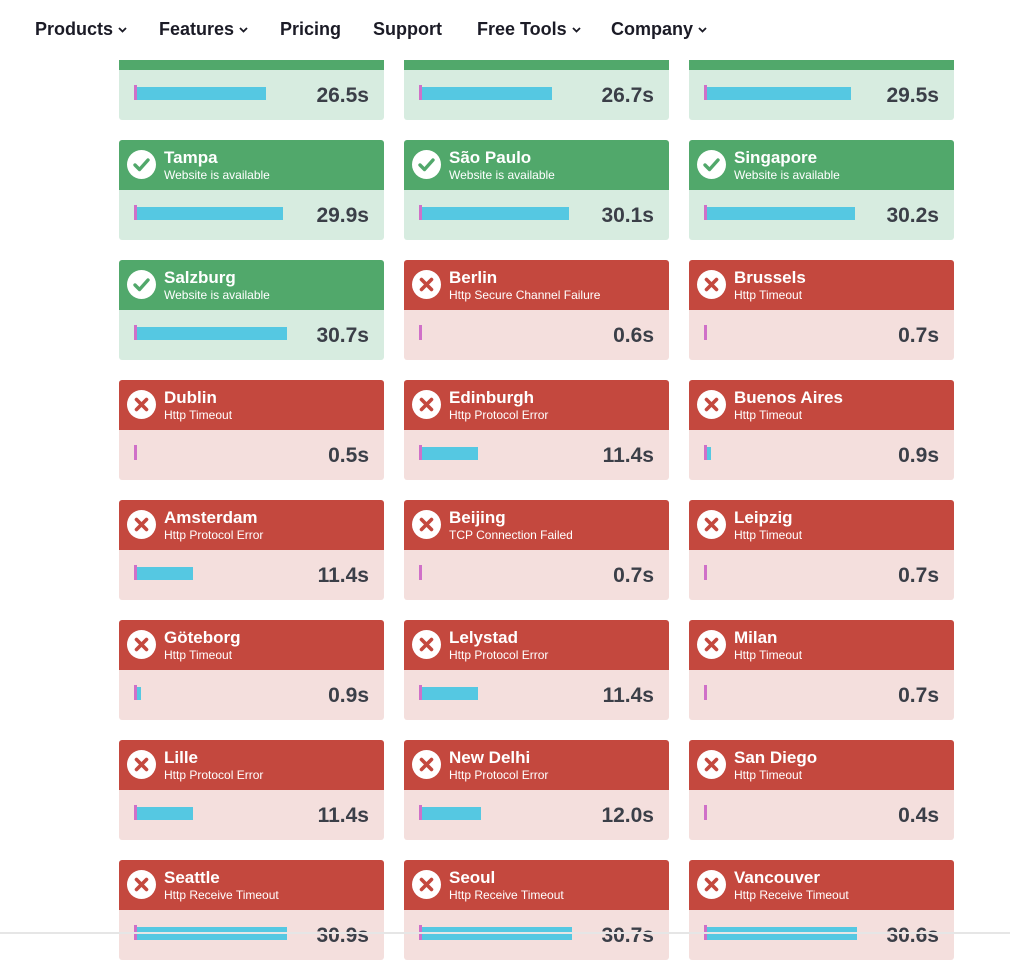  What do you see at coordinates (122, 30) in the screenshot?
I see `chevron-down-icon` at bounding box center [122, 30].